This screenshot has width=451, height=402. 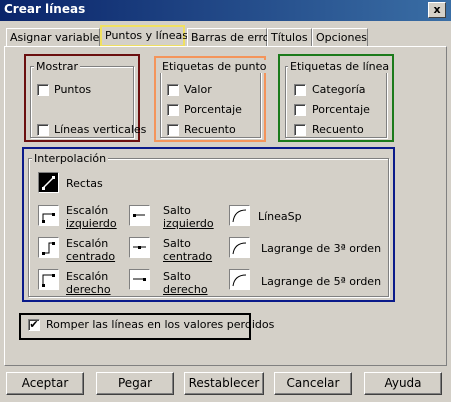 I want to click on tab-opciones: Opciones, so click(x=340, y=37).